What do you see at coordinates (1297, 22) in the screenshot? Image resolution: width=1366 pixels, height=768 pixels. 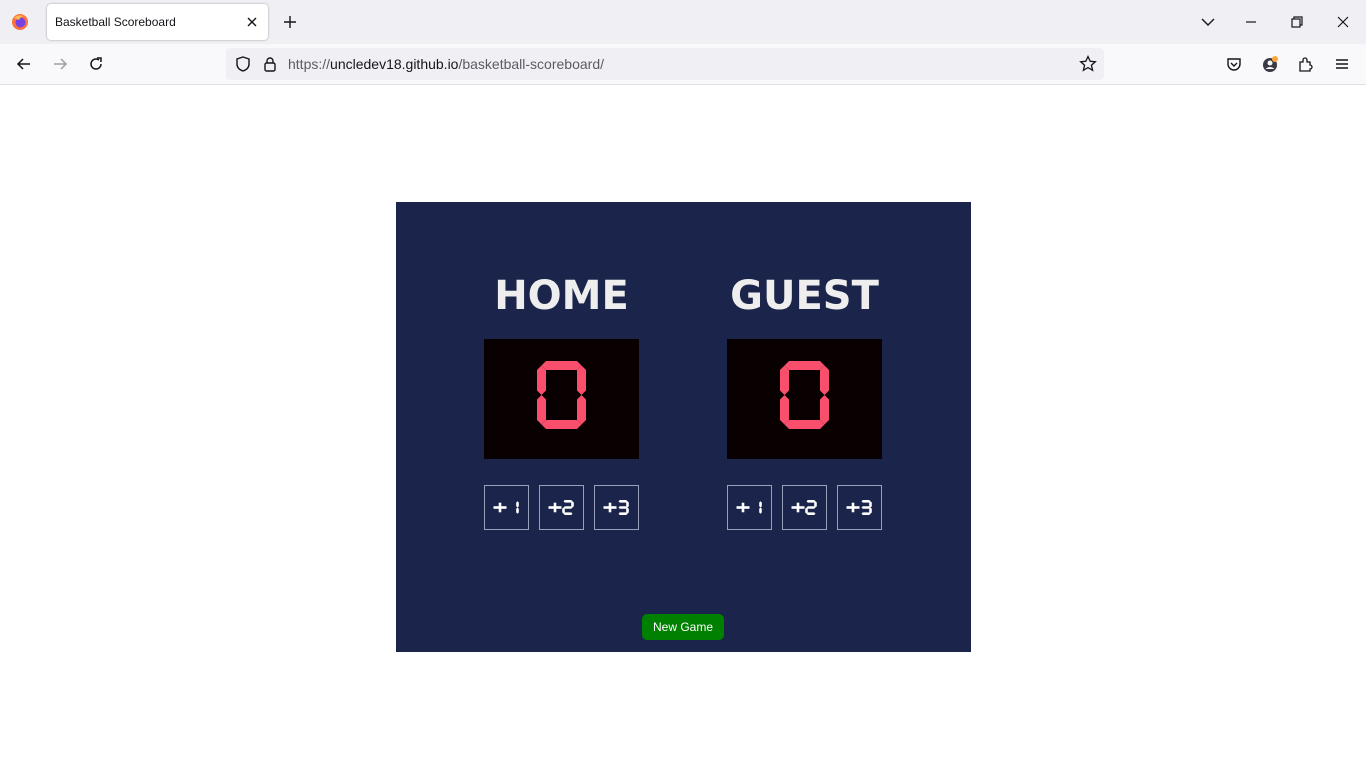 I see `restore-icon` at bounding box center [1297, 22].